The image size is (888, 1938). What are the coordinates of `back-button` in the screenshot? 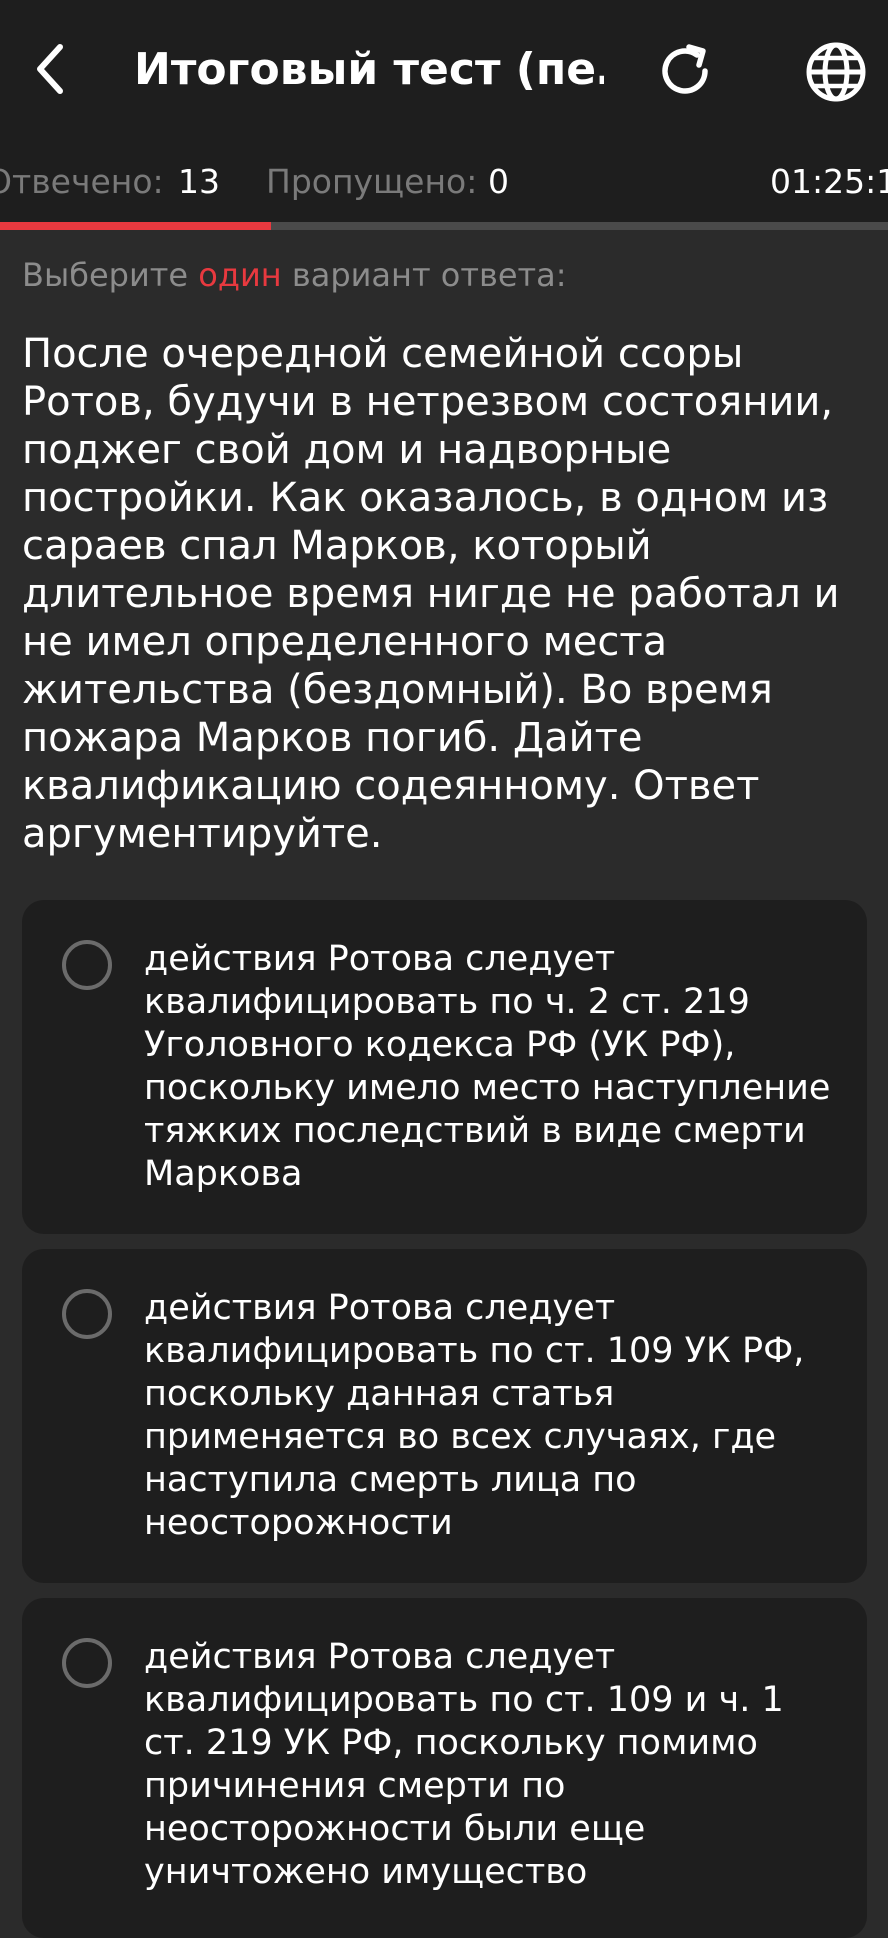 It's located at (50, 69).